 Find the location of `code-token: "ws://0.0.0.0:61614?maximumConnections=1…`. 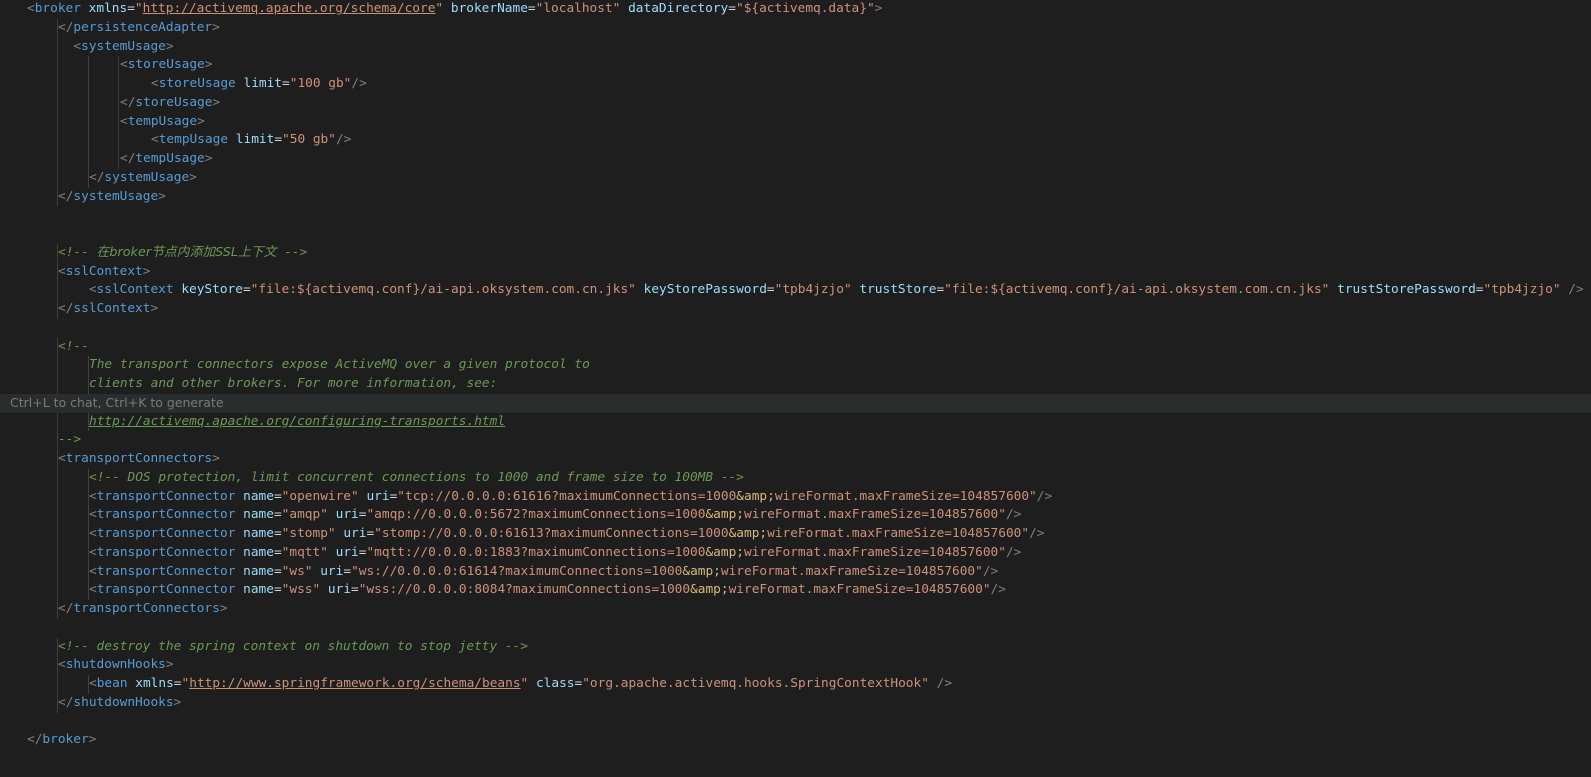

code-token: "ws://0.0.0.0:61614?maximumConnections=1… is located at coordinates (517, 571).